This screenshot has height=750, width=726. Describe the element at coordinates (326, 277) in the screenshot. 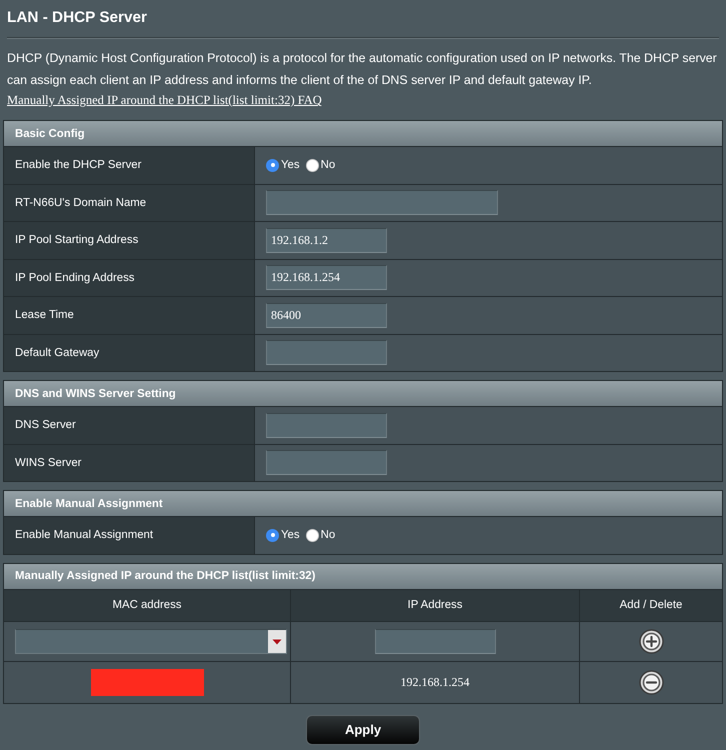

I see `input-field: 192.168.1.254` at that location.